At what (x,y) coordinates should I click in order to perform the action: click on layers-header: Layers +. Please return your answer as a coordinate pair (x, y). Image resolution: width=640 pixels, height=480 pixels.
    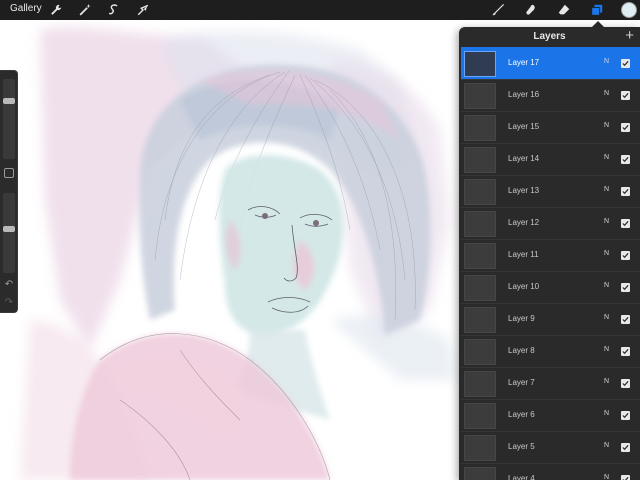
    Looking at the image, I should click on (549, 37).